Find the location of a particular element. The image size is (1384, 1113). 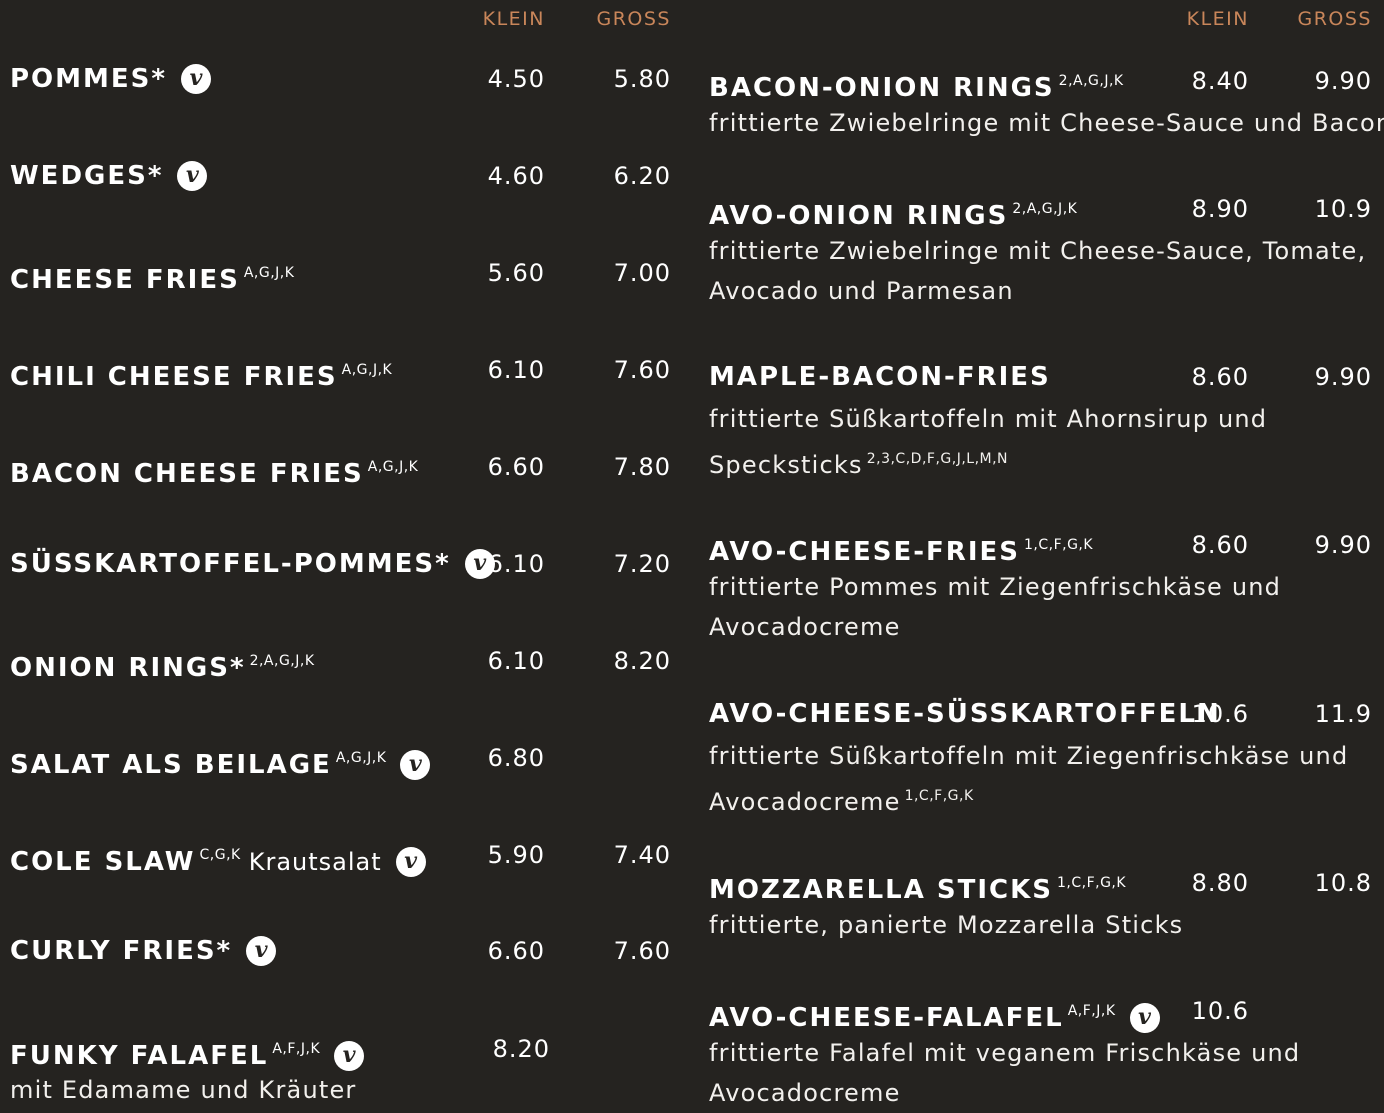

menu-item-name: BACON-ONION RINGS 2,A,G,J,K is located at coordinates (916, 84).